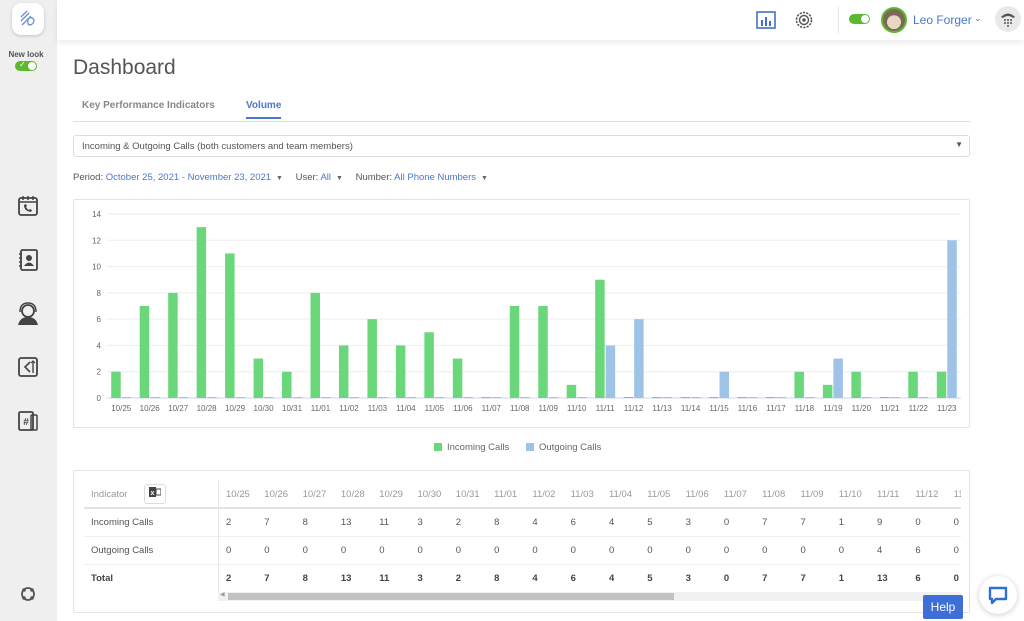 The width and height of the screenshot is (1024, 621). I want to click on table-horizontal-scrollbar: ◀, so click(589, 596).